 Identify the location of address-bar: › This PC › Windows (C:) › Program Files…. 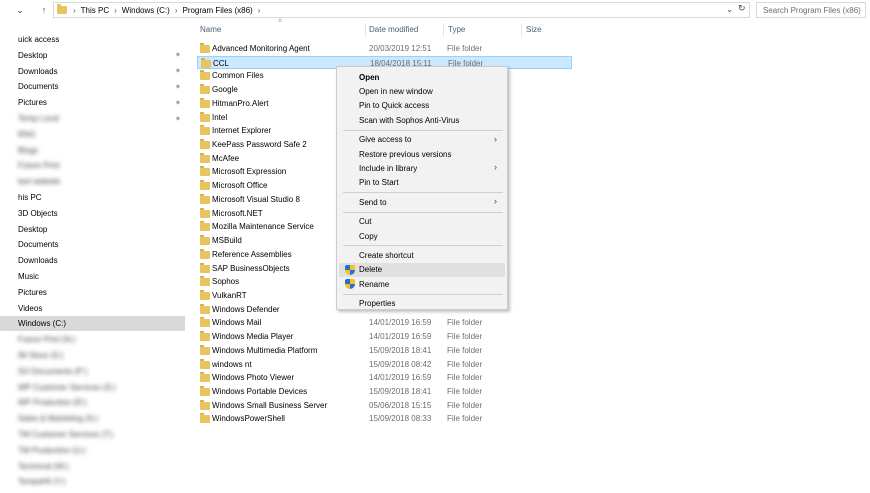
(401, 10).